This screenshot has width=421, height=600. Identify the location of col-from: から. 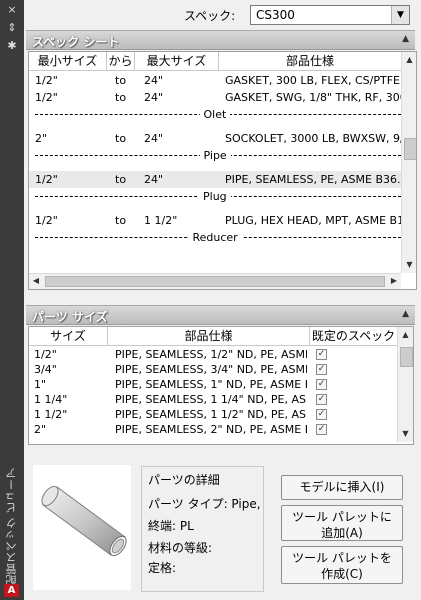
(121, 61).